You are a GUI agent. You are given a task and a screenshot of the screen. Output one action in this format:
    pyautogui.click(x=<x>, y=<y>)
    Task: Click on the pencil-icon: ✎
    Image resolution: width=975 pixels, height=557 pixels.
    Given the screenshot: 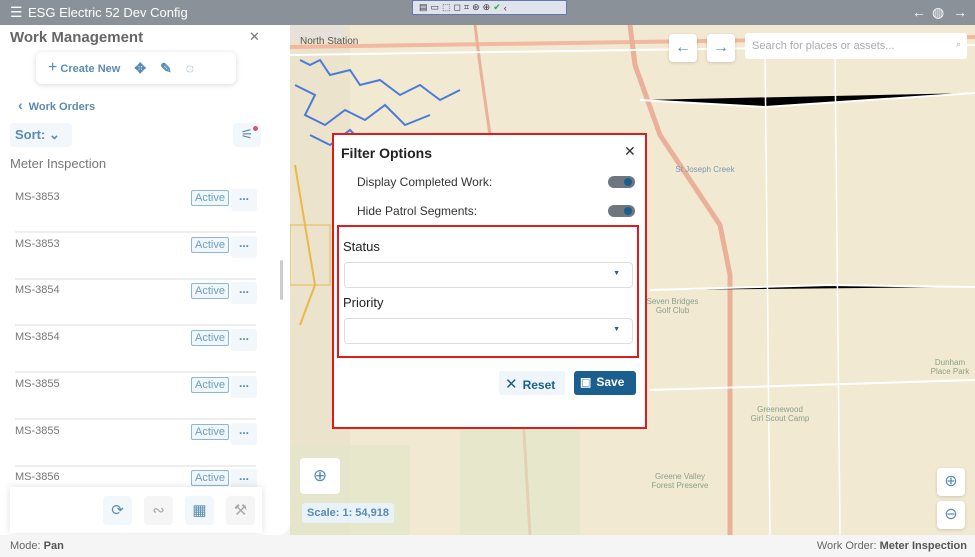 What is the action you would take?
    pyautogui.click(x=166, y=68)
    